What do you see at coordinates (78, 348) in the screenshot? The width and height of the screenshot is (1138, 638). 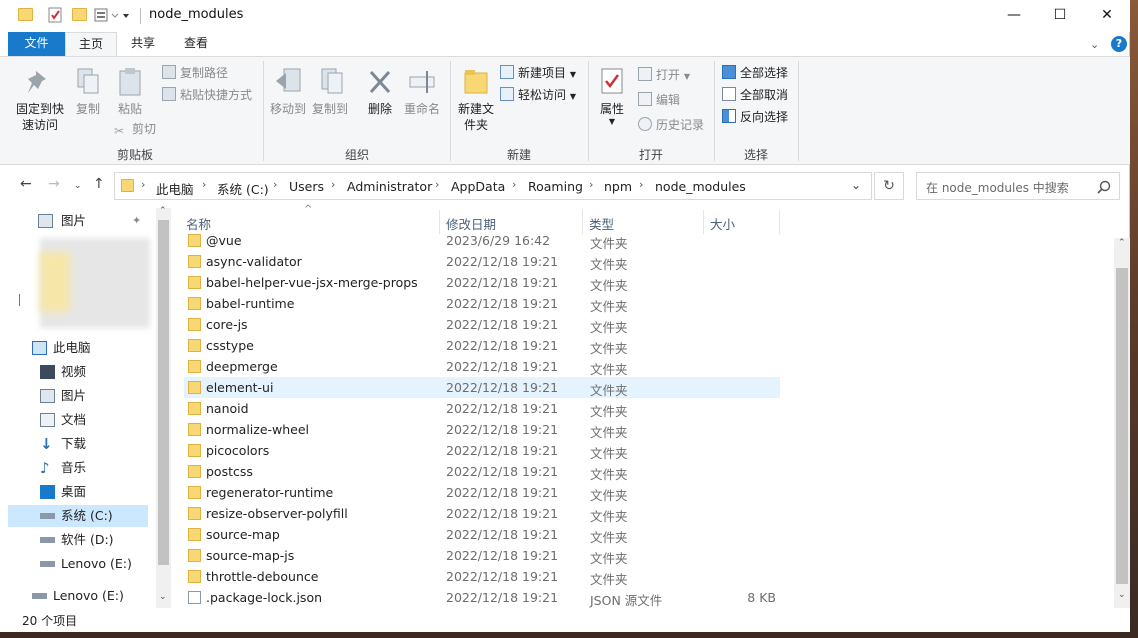 I see `nav-item-this-pc: 此电脑` at bounding box center [78, 348].